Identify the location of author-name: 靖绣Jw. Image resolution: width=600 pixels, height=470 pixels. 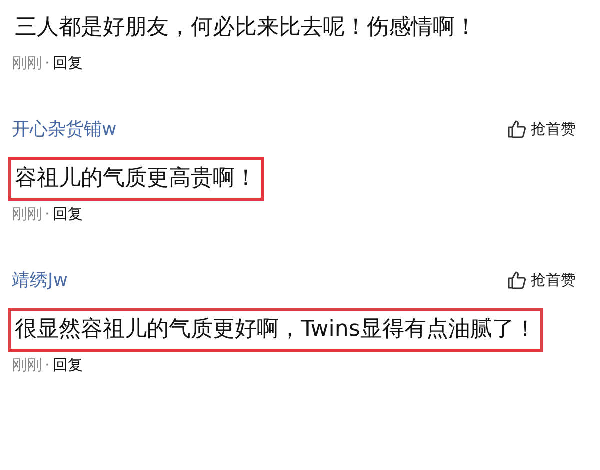
(40, 280).